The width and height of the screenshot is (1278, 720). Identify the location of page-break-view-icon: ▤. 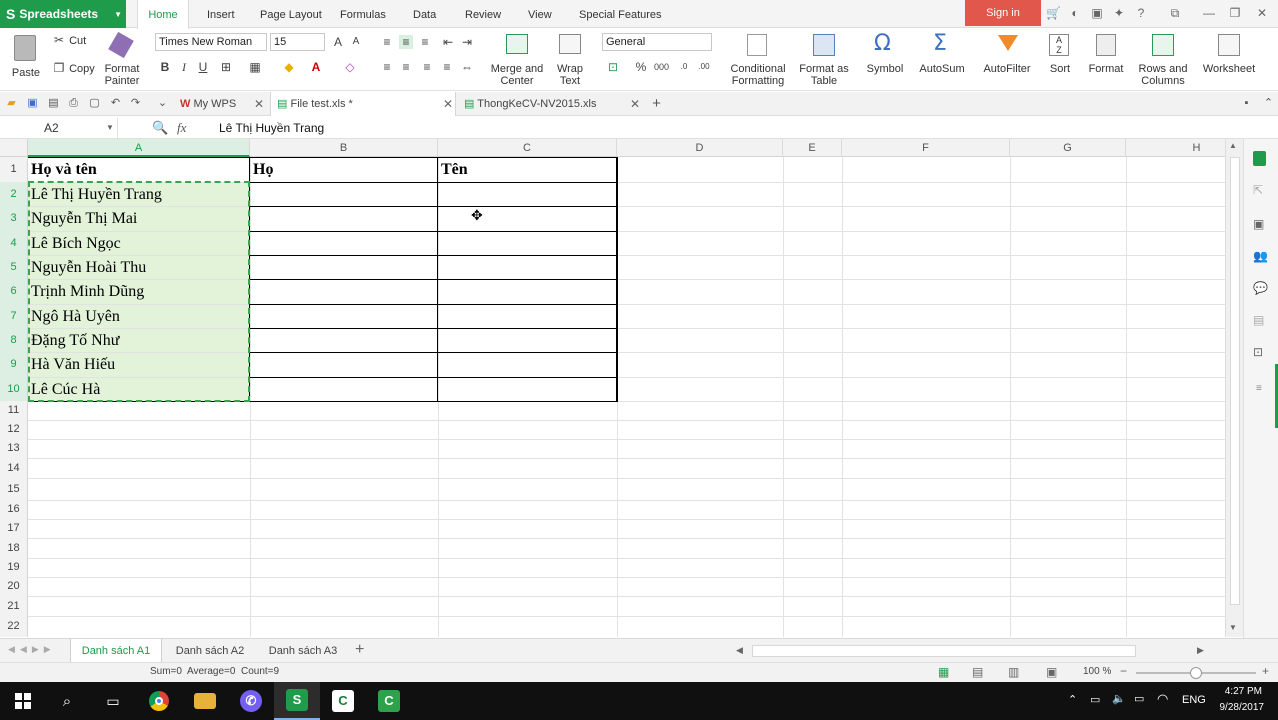
(977, 672).